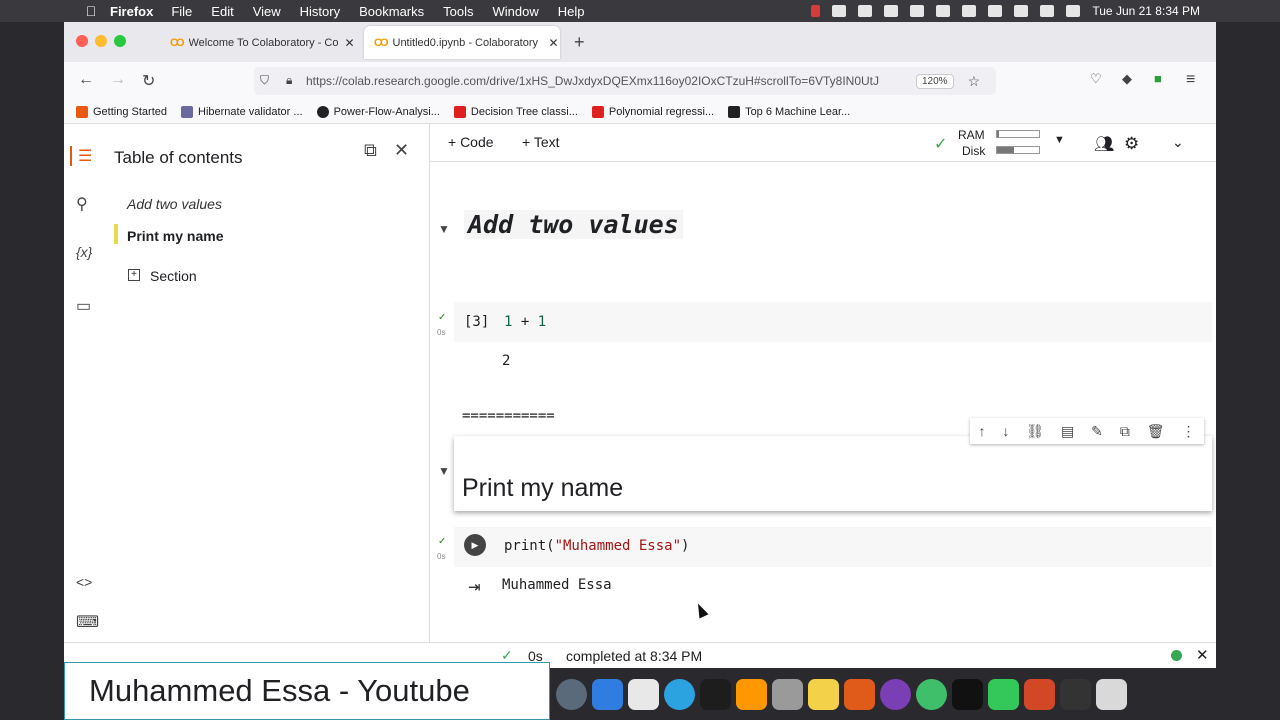 This screenshot has width=1280, height=720. I want to click on disk-meter, so click(1018, 150).